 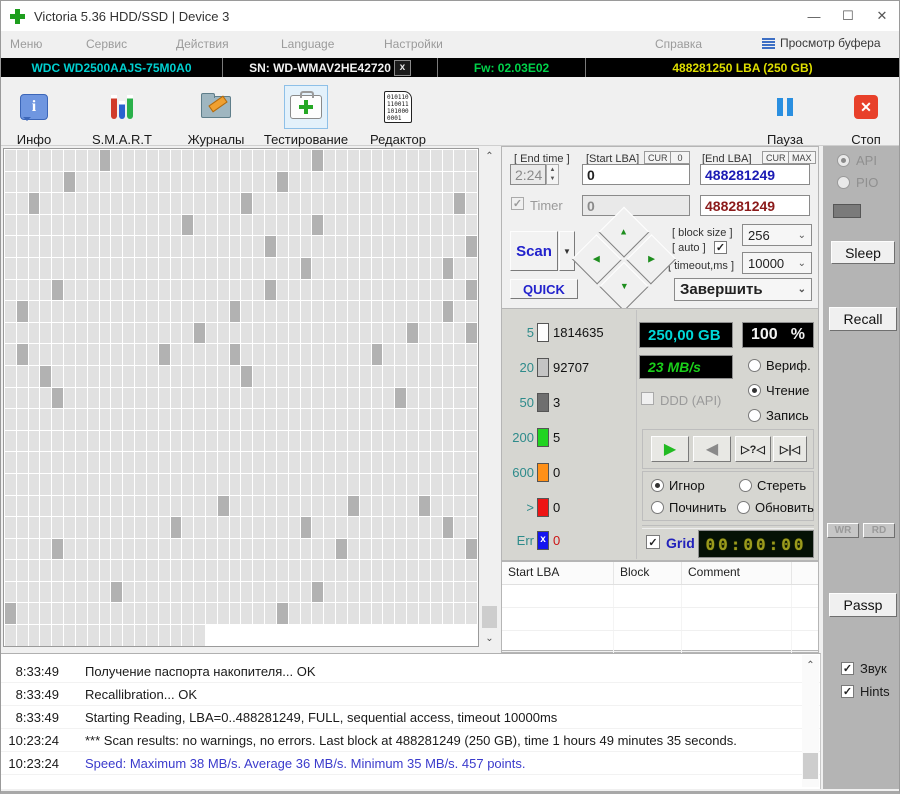 What do you see at coordinates (863, 252) in the screenshot?
I see `sleep-button: Sleep` at bounding box center [863, 252].